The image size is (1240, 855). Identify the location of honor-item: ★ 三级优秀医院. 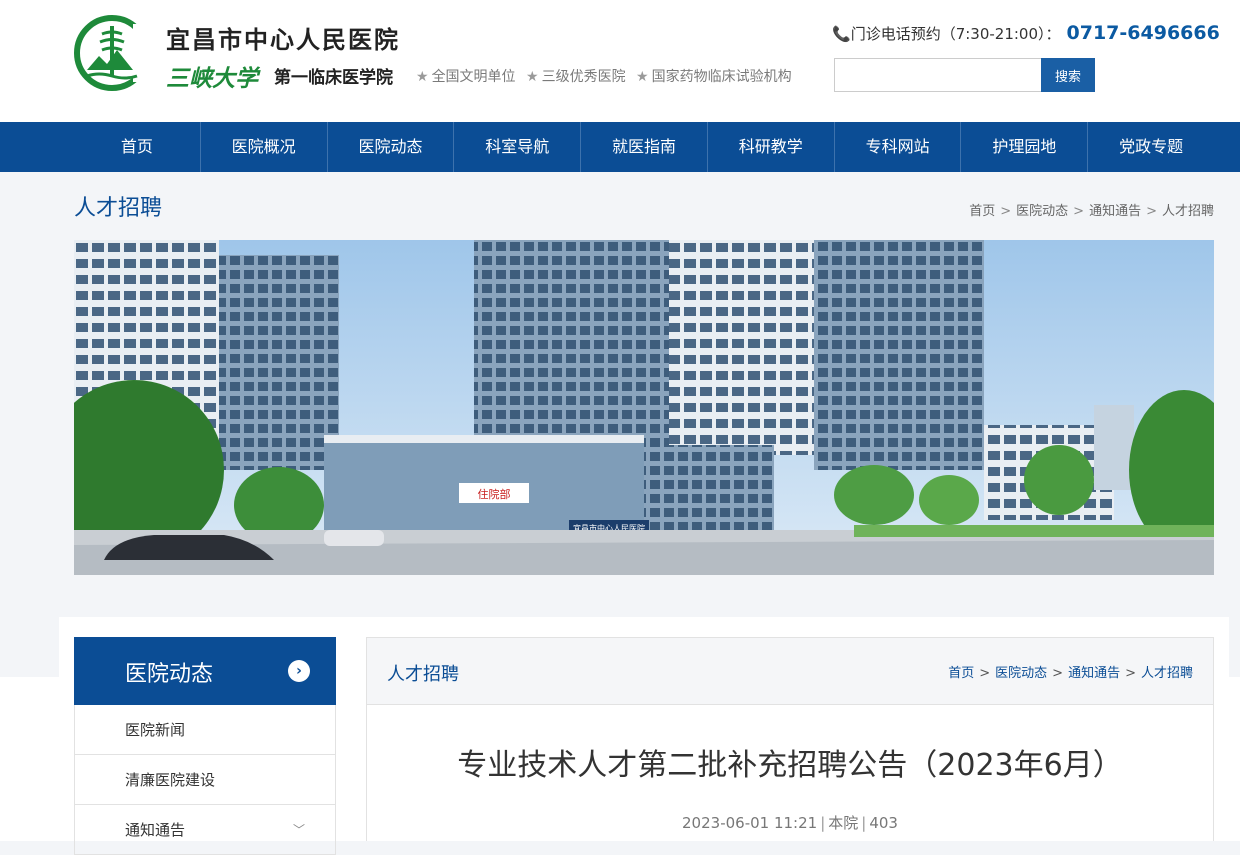
(577, 77).